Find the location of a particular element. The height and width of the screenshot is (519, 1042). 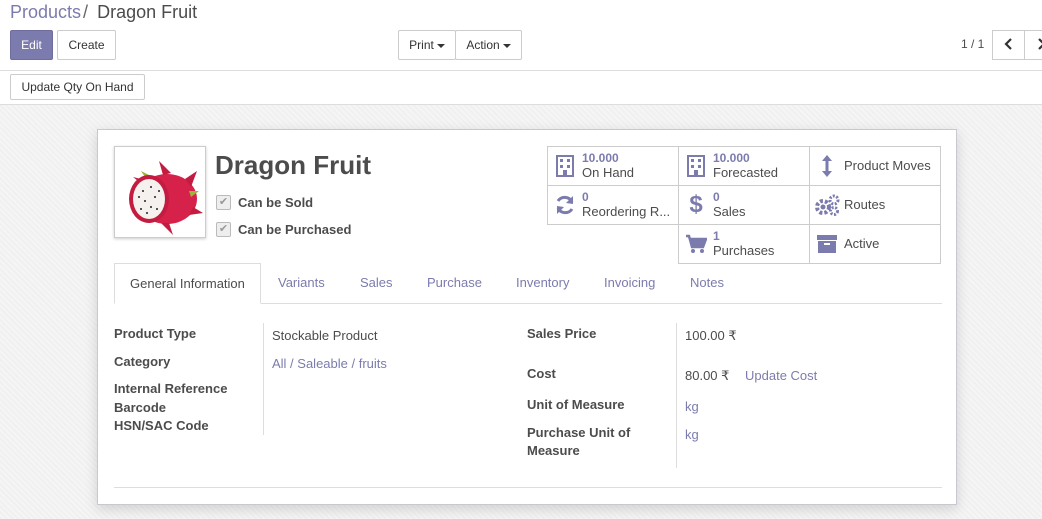

sales-label: Sales is located at coordinates (729, 212).